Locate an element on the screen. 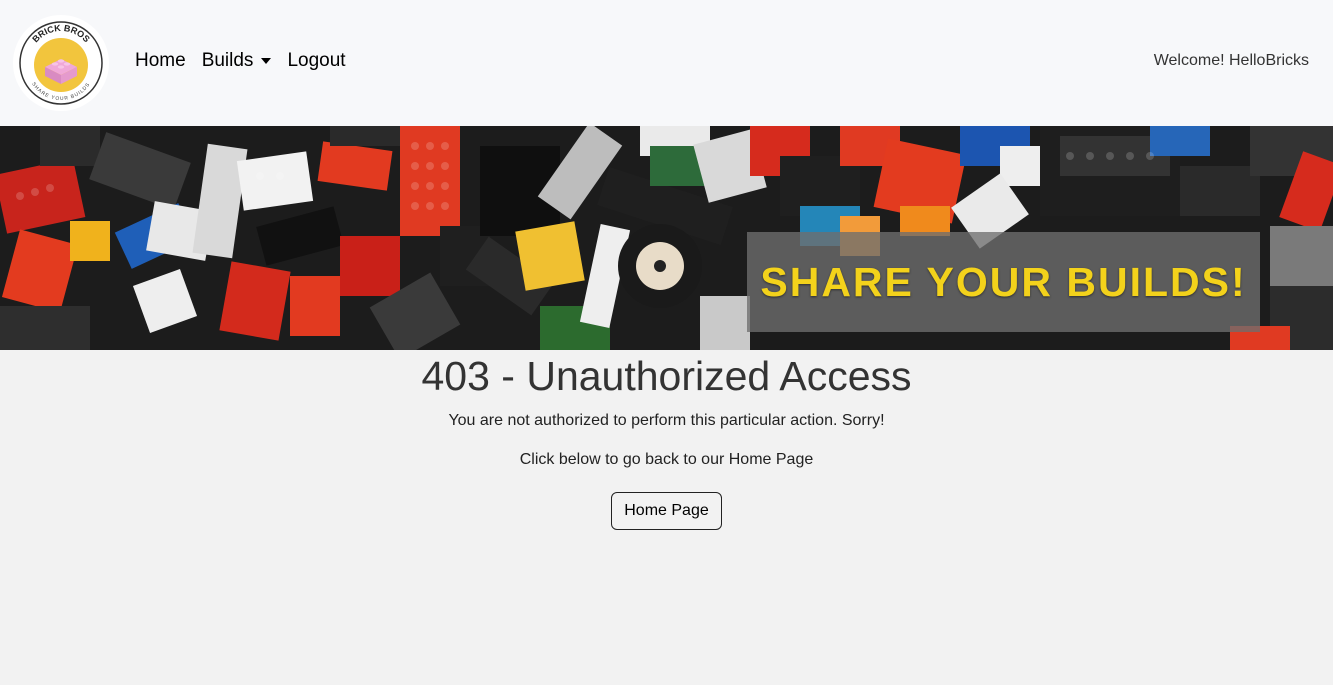  banner-tagline: SHARE YOUR BUILDS! is located at coordinates (1003, 281).